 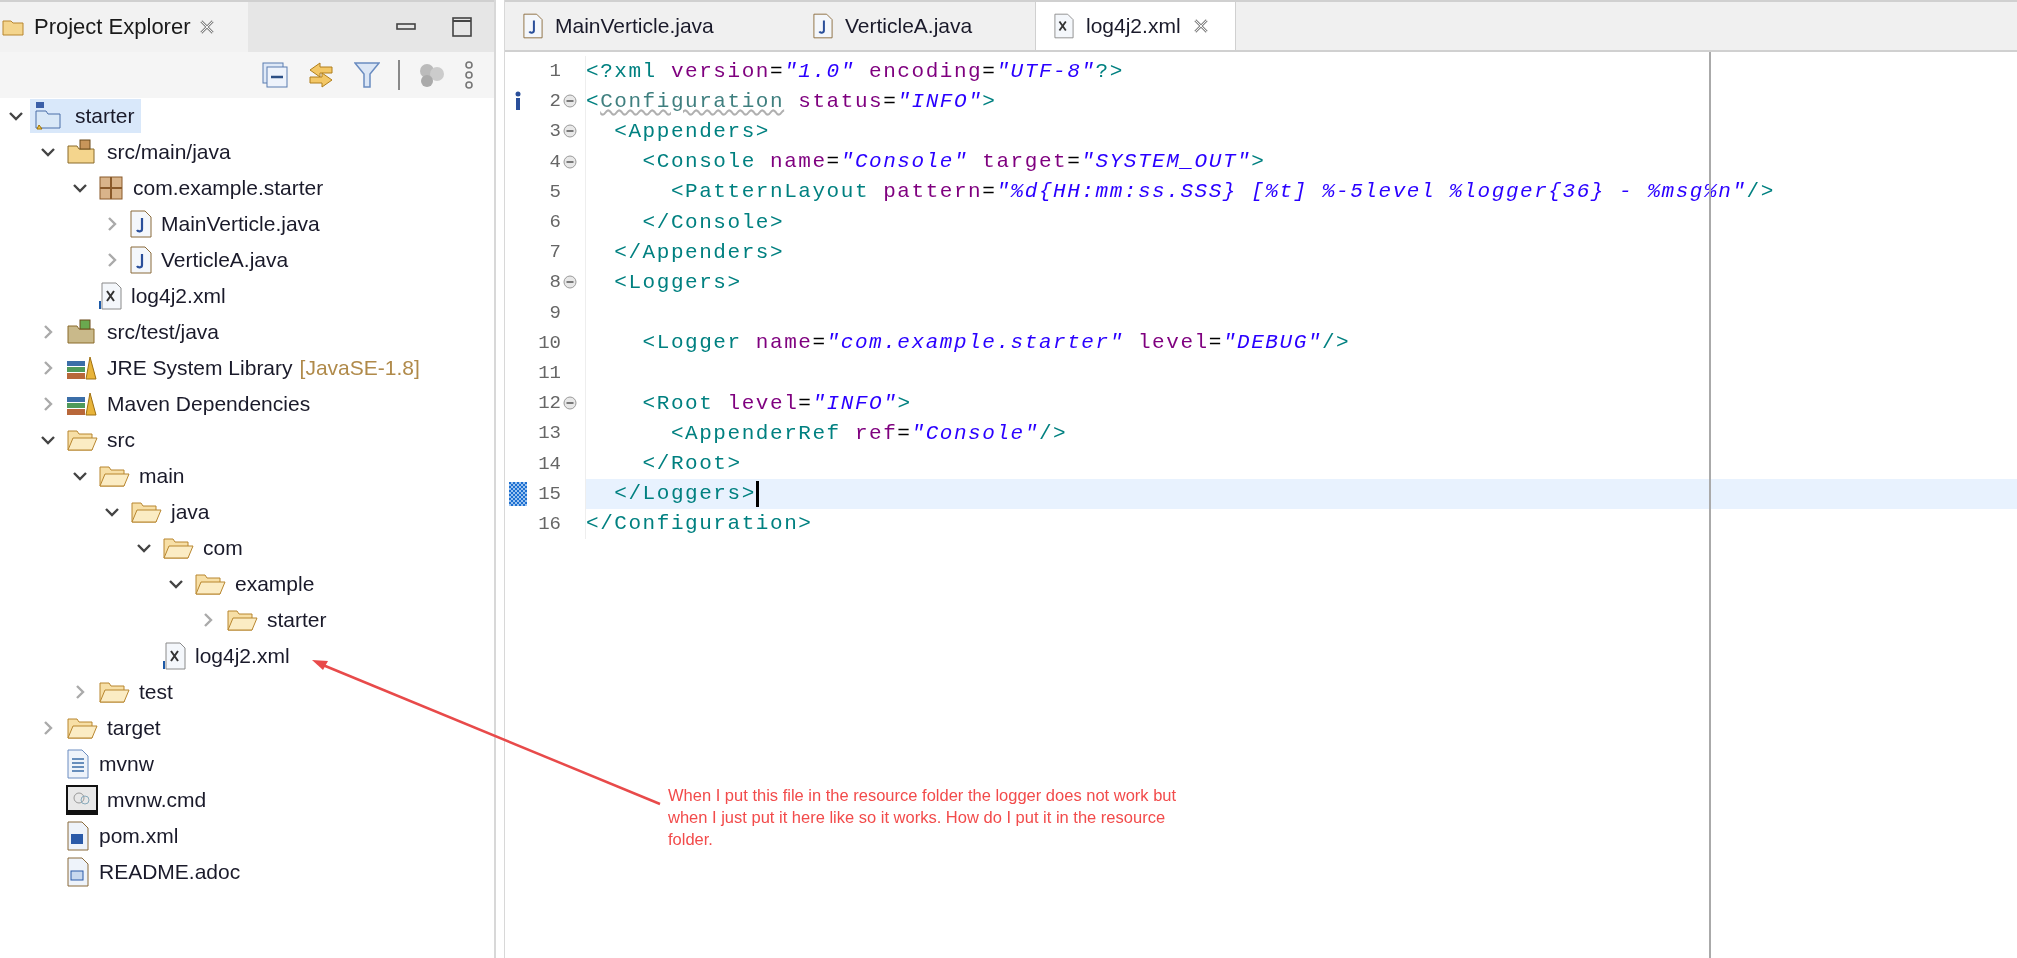 I want to click on code-line: <Console name="Console" target="SYSTEM_OUT">, so click(x=953, y=162).